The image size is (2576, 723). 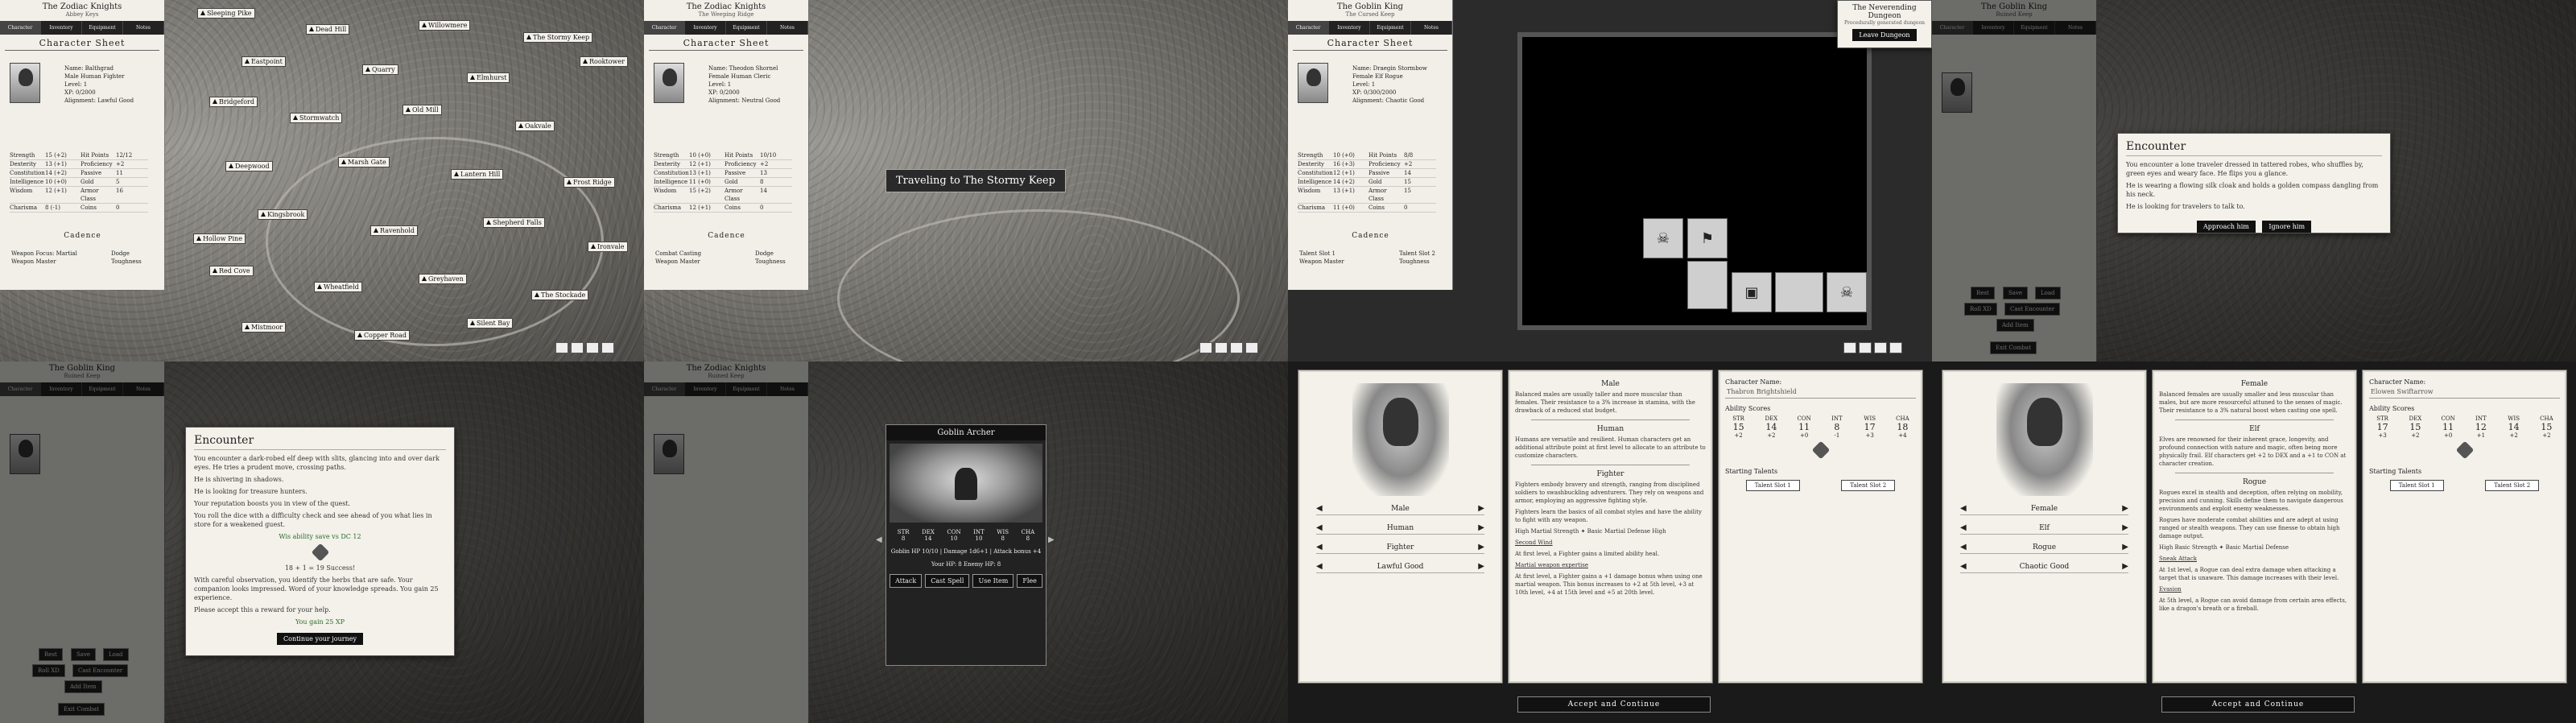 I want to click on score-cha: CHA 15 +2, so click(x=2546, y=427).